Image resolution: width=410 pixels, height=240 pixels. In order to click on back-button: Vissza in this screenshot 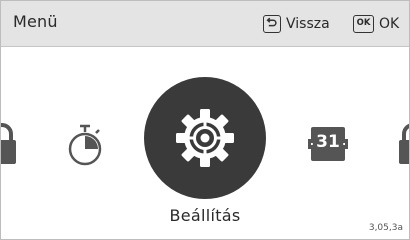, I will do `click(296, 24)`.